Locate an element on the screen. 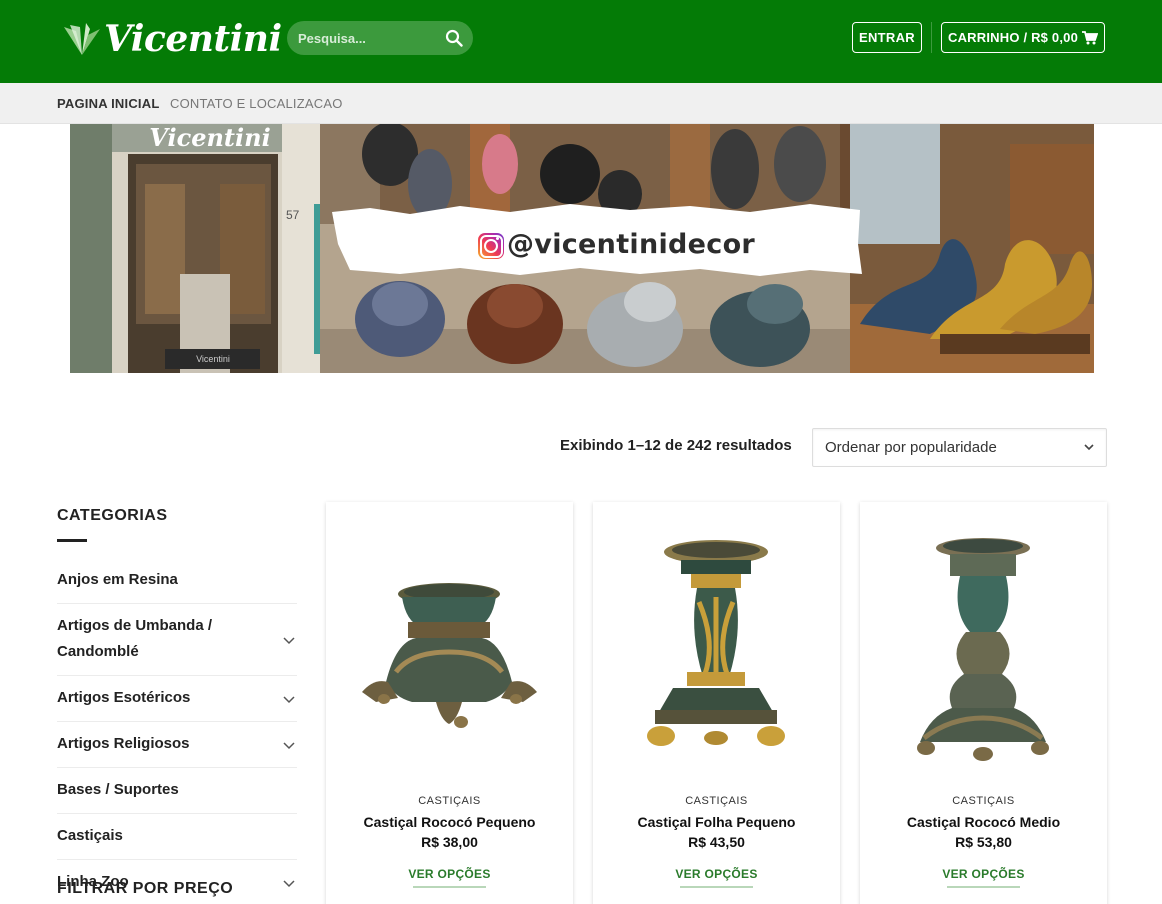 The image size is (1162, 904). instagram-handle: @vicentinidecor is located at coordinates (631, 244).